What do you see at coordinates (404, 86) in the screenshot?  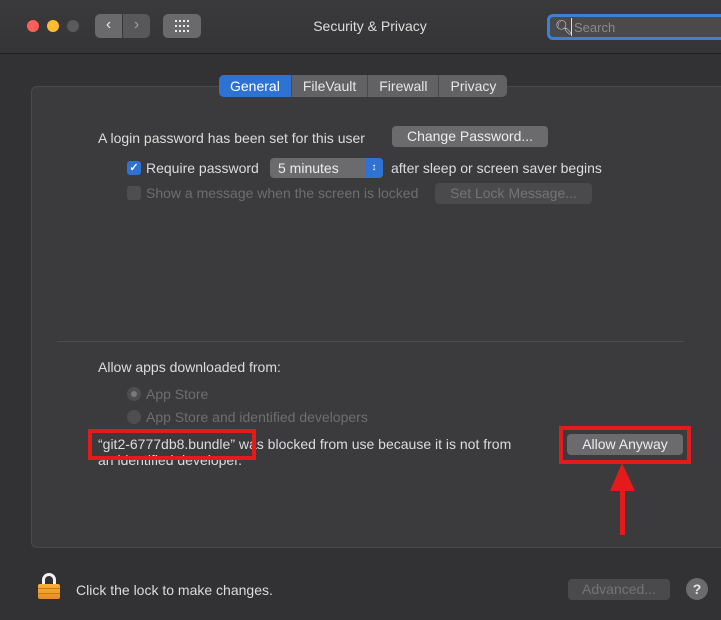 I see `tab-firewall: Firewall` at bounding box center [404, 86].